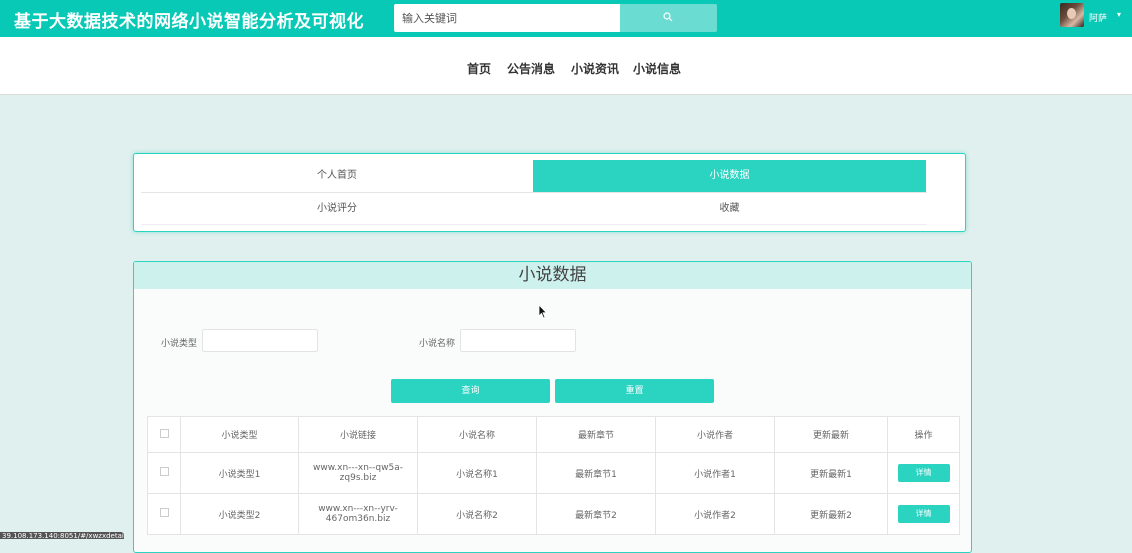 This screenshot has width=1132, height=553. Describe the element at coordinates (596, 434) in the screenshot. I see `column-header: 最新章节` at that location.